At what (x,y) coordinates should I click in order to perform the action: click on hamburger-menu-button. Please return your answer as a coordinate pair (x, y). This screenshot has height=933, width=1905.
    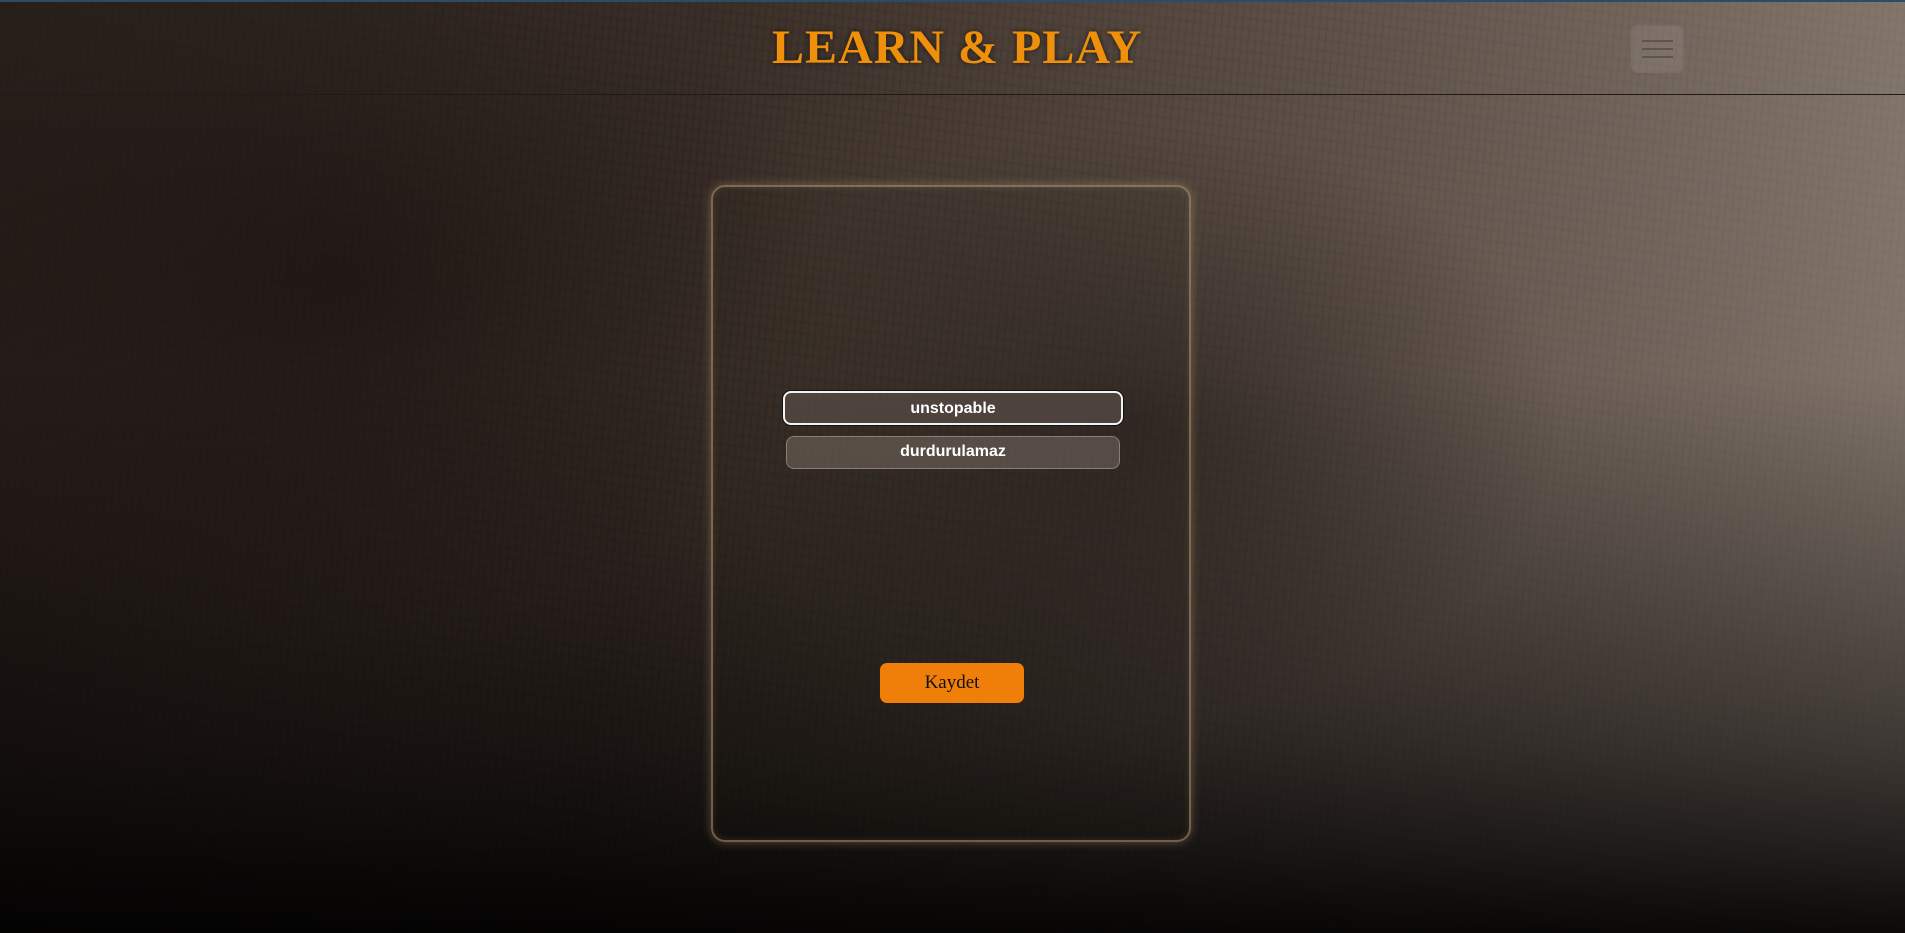
    Looking at the image, I should click on (1657, 49).